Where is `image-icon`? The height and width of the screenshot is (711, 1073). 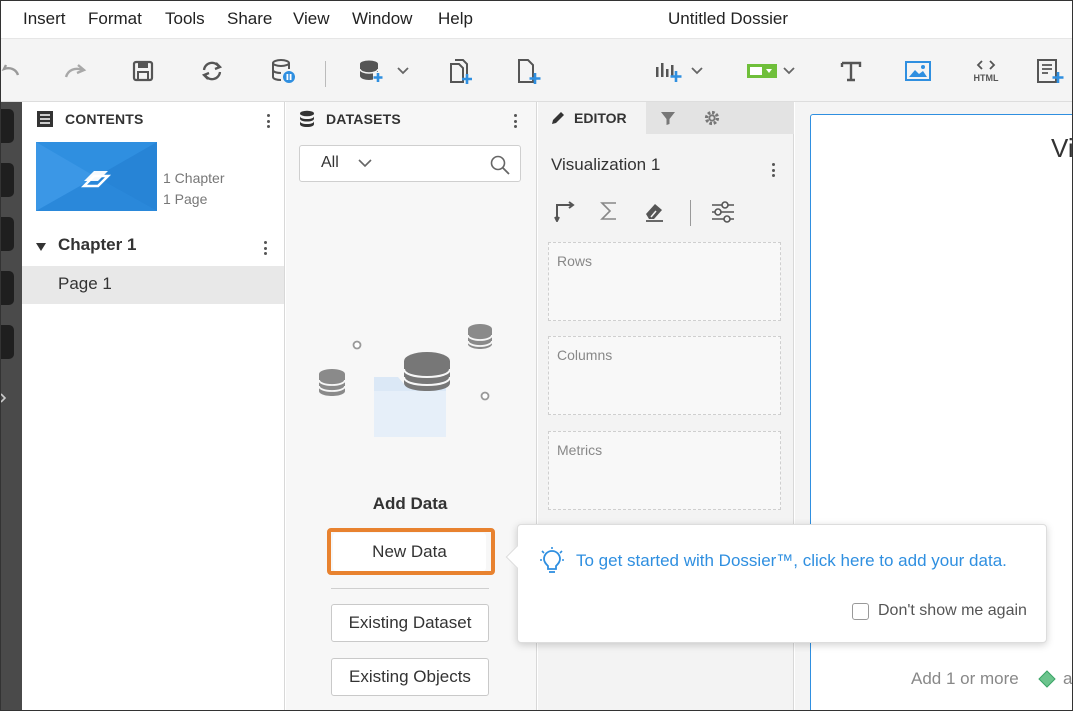
image-icon is located at coordinates (918, 71).